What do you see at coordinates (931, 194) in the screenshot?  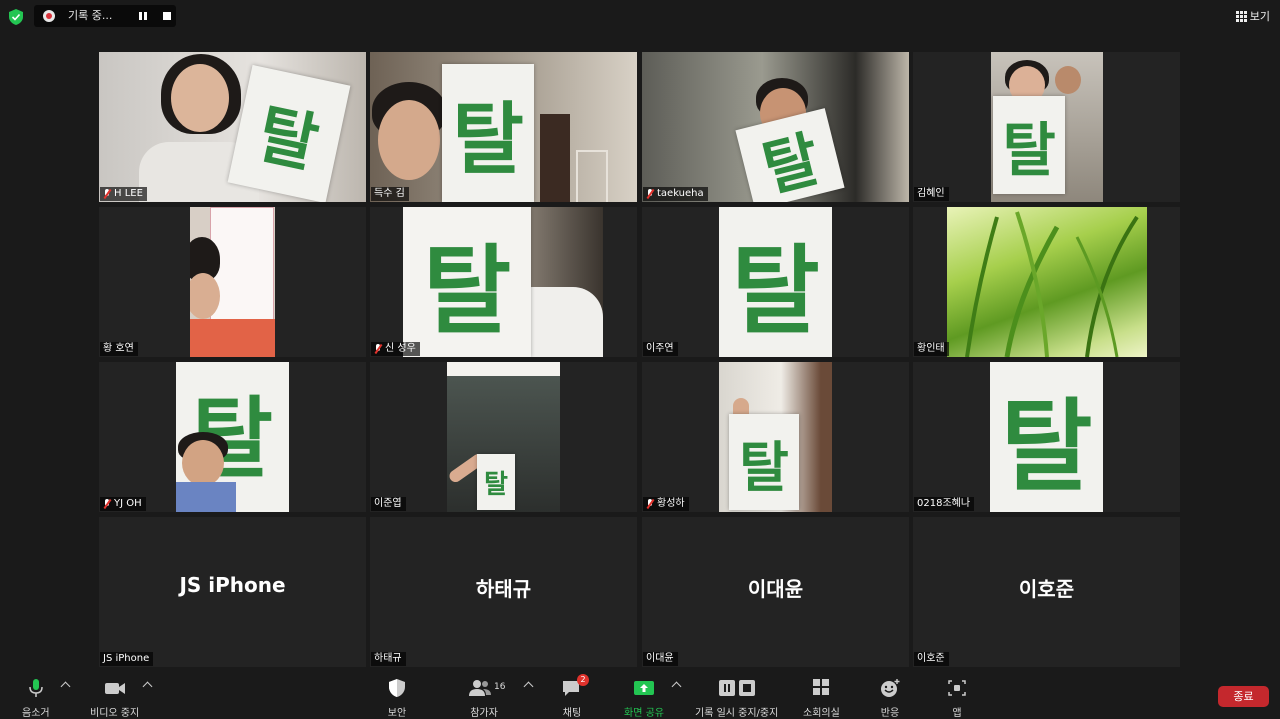 I see `participant-name-tag: 김혜인` at bounding box center [931, 194].